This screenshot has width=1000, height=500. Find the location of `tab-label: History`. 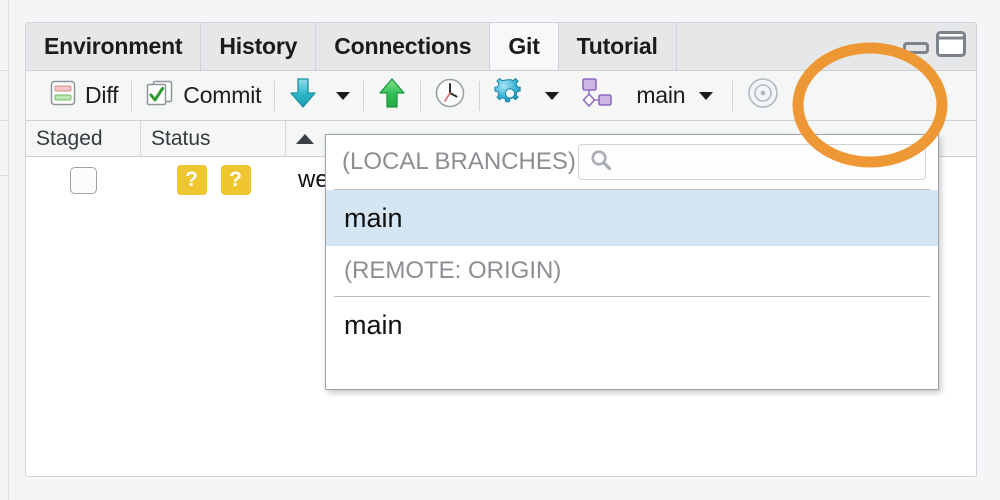

tab-label: History is located at coordinates (258, 46).